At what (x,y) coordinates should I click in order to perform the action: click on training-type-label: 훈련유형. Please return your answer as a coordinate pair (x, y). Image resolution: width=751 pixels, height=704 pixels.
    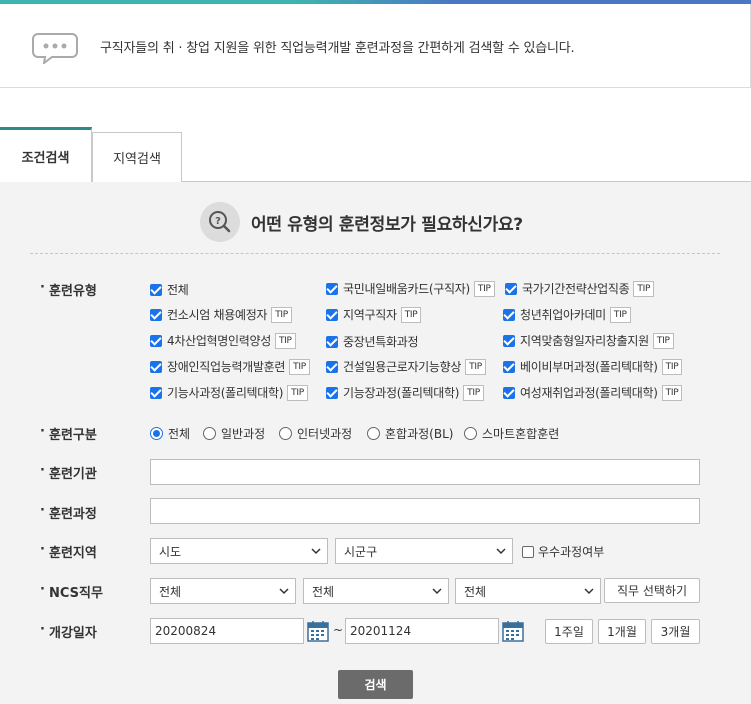
    Looking at the image, I should click on (68, 289).